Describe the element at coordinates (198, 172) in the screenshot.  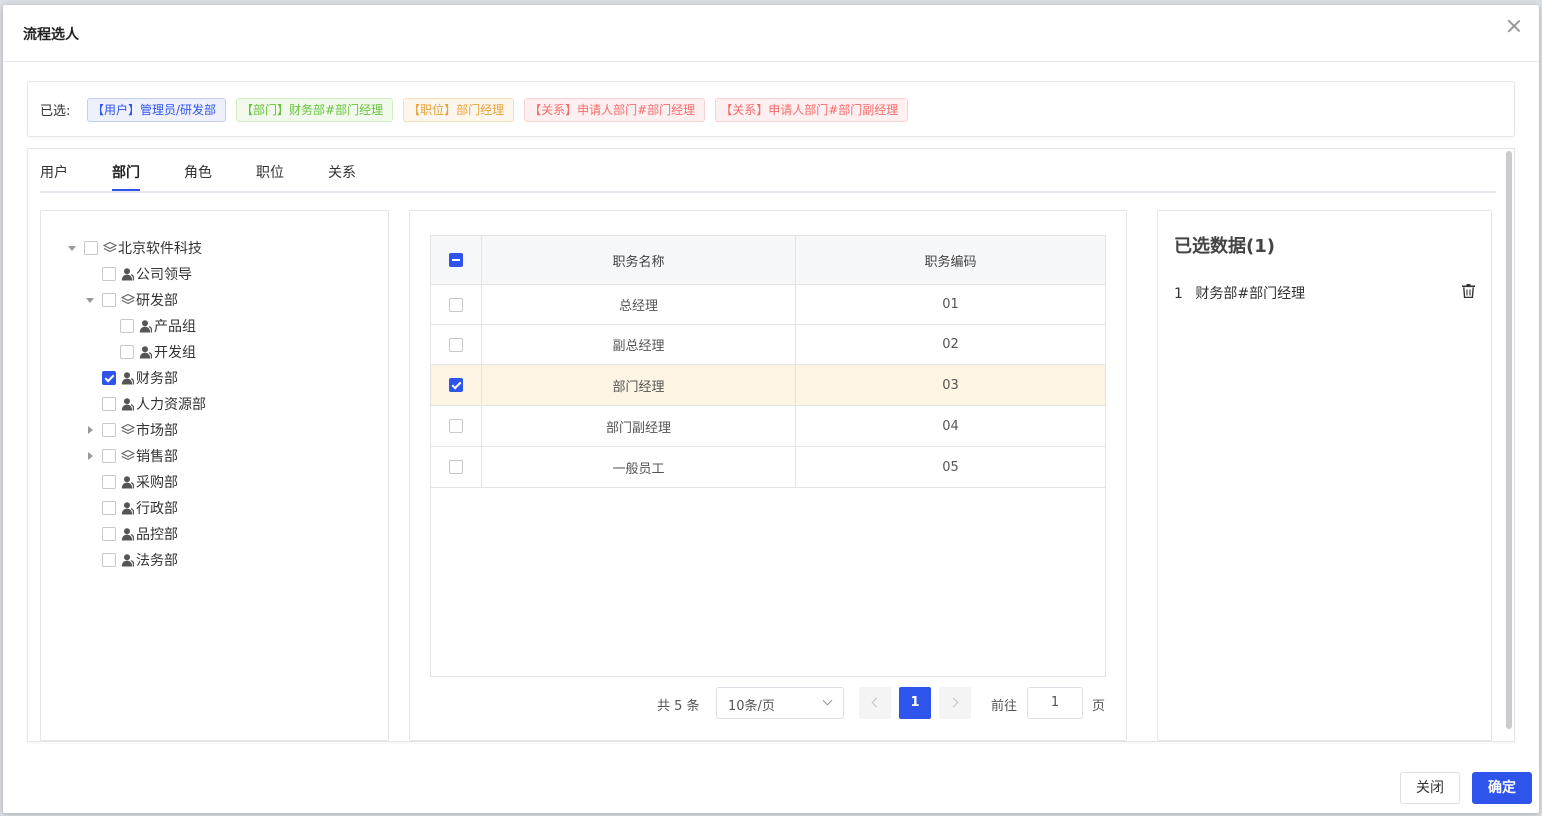
I see `tab-role: 角色` at that location.